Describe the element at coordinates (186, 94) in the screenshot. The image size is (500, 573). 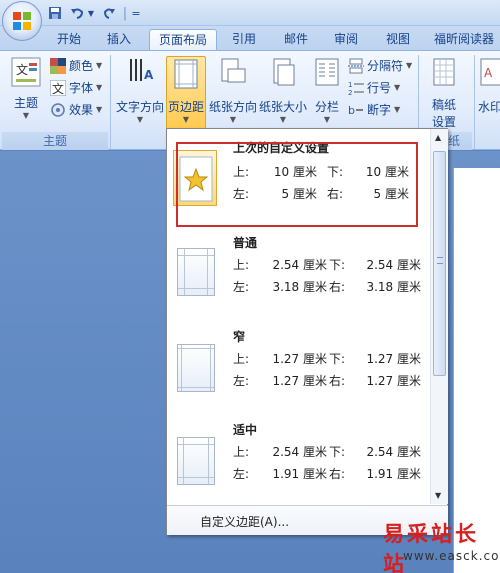
I see `margins-button: 页边距 ▼` at that location.